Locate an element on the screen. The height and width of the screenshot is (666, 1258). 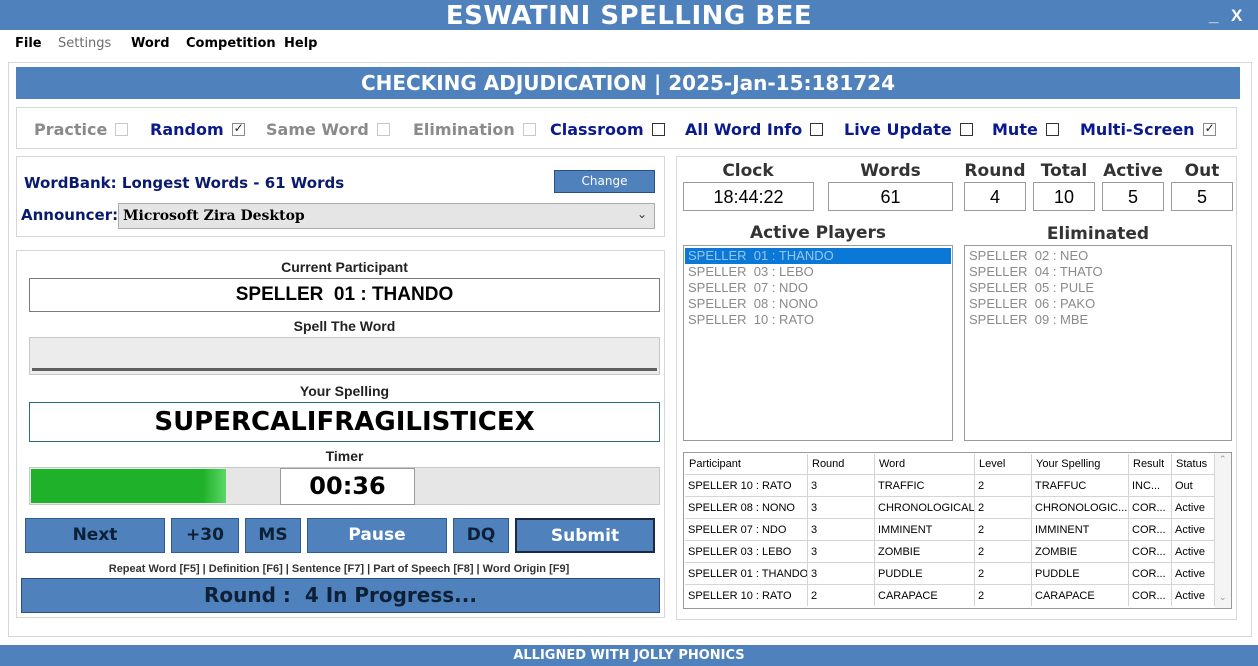
eliminated-label: Eliminated is located at coordinates (1098, 234).